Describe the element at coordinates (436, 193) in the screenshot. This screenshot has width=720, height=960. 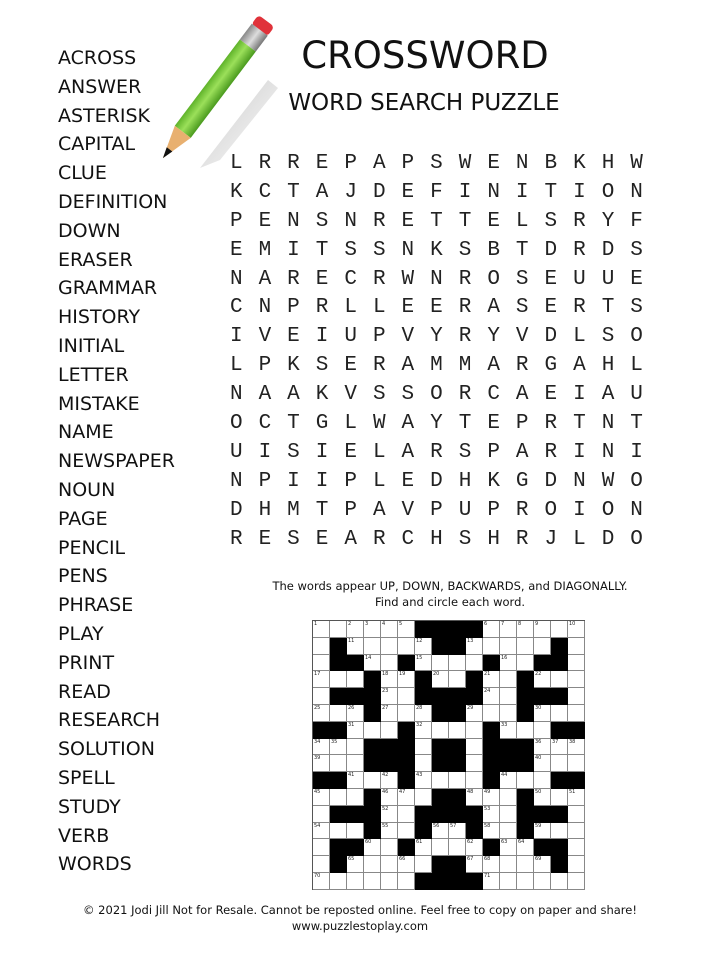
I see `word-search-letter: F` at that location.